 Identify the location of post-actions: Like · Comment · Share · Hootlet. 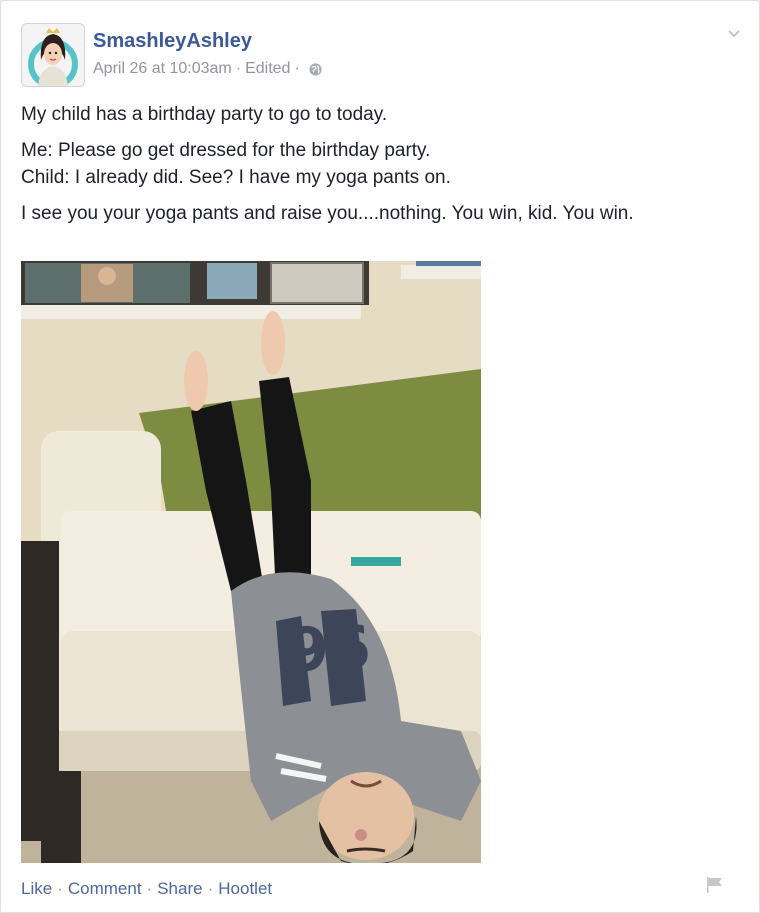
(146, 889).